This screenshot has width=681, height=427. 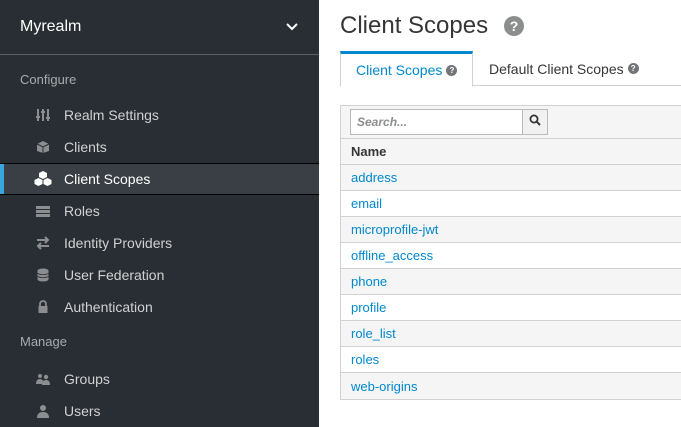 What do you see at coordinates (107, 179) in the screenshot?
I see `sidebar-item-label: Client Scopes` at bounding box center [107, 179].